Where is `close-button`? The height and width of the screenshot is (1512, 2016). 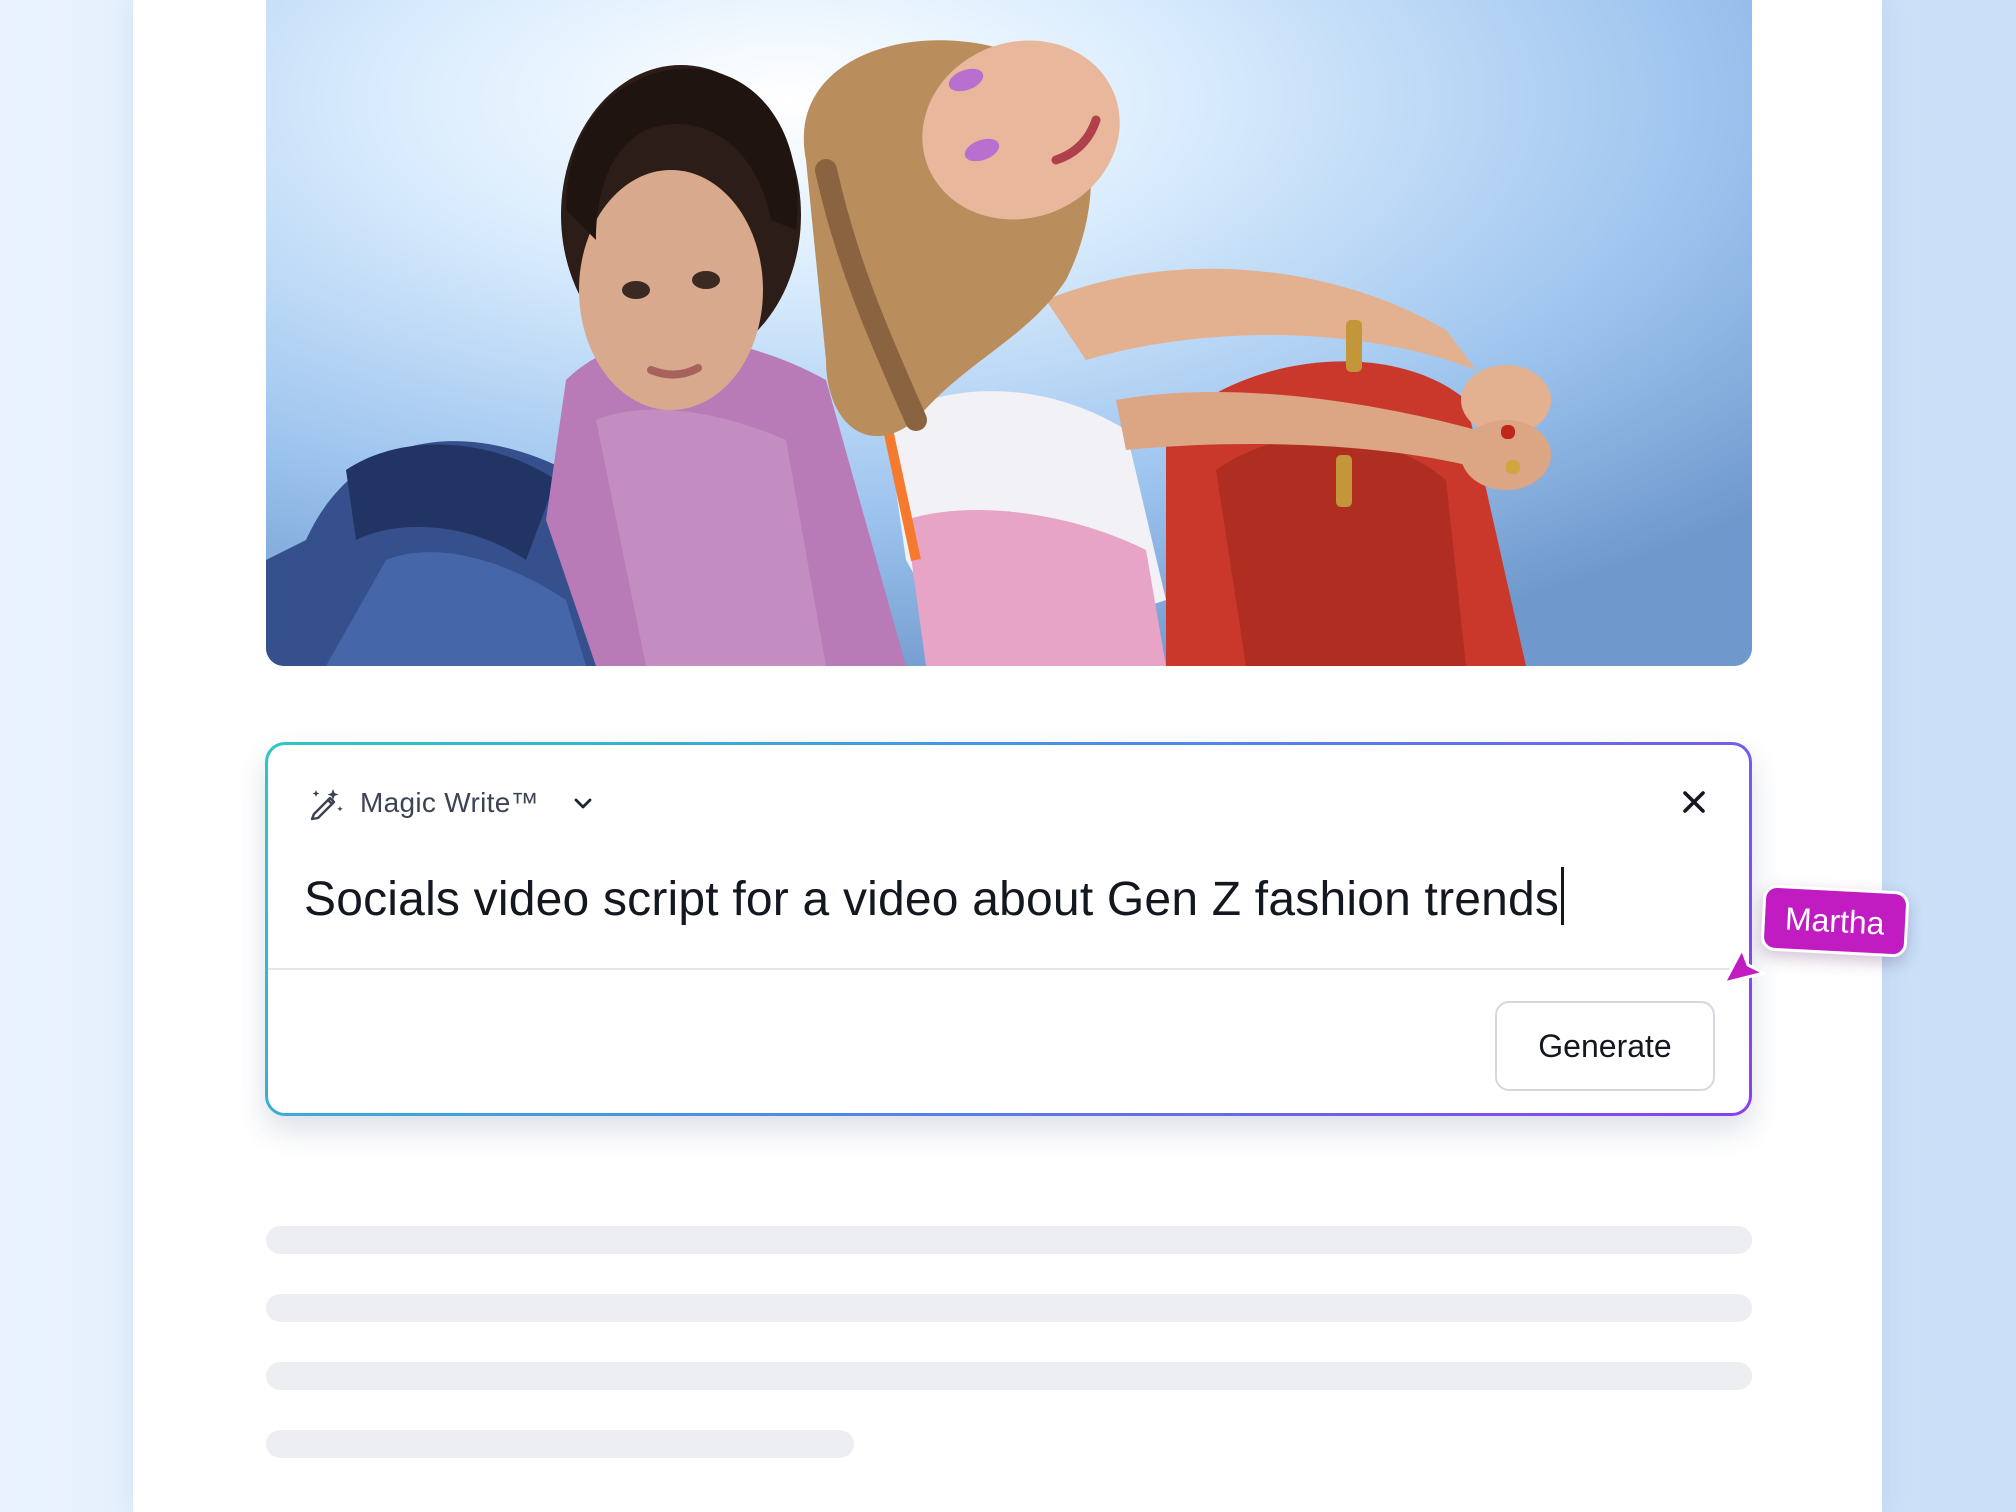
close-button is located at coordinates (1694, 802).